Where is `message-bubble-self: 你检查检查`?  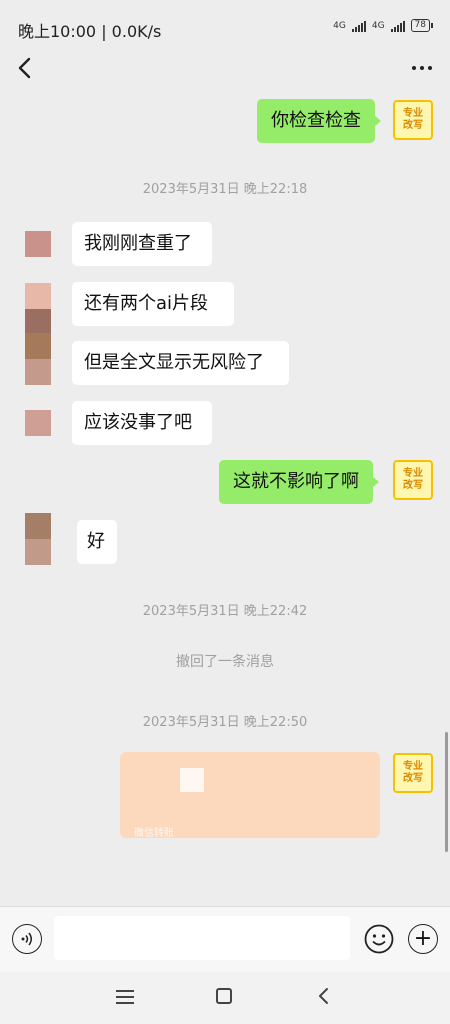 message-bubble-self: 你检查检查 is located at coordinates (319, 121).